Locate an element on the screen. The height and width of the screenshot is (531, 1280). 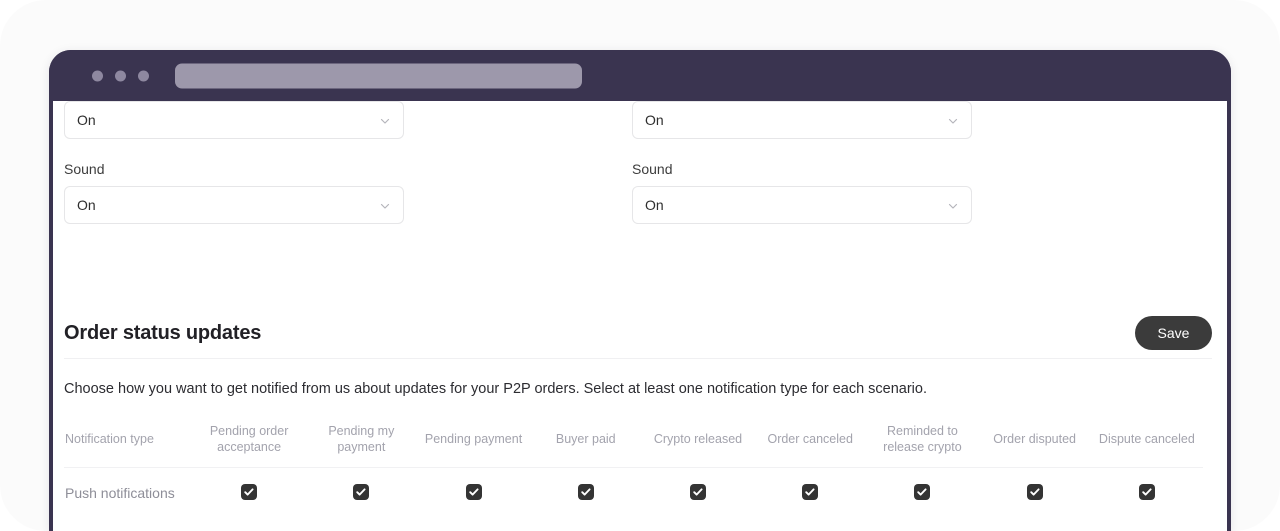
cell-email-reminded-to-release-crypto is located at coordinates (922, 524).